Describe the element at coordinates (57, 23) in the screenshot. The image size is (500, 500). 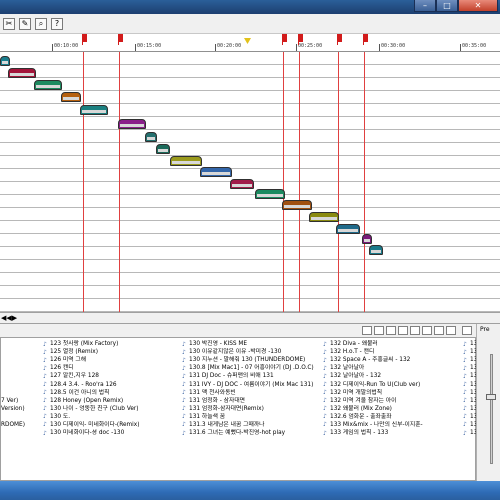
I see `question-icon: ?` at that location.